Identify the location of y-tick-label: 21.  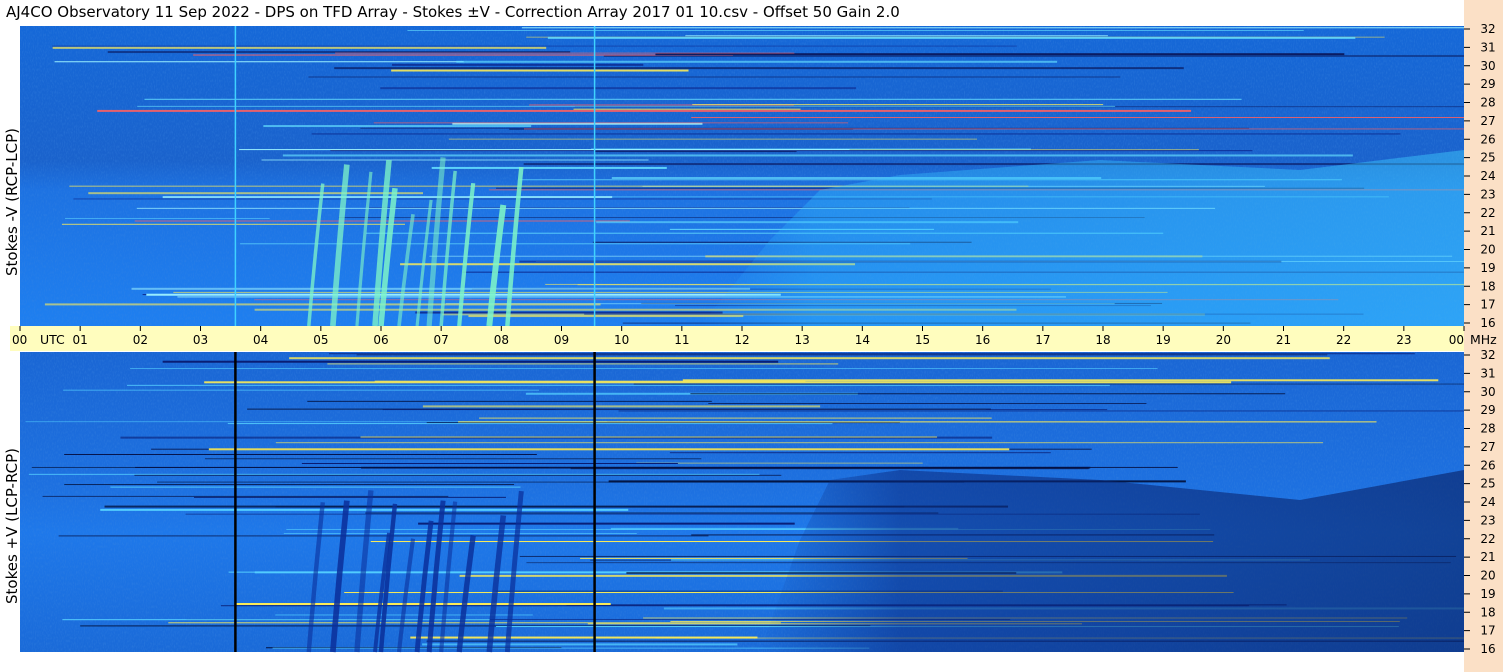
(1487, 231).